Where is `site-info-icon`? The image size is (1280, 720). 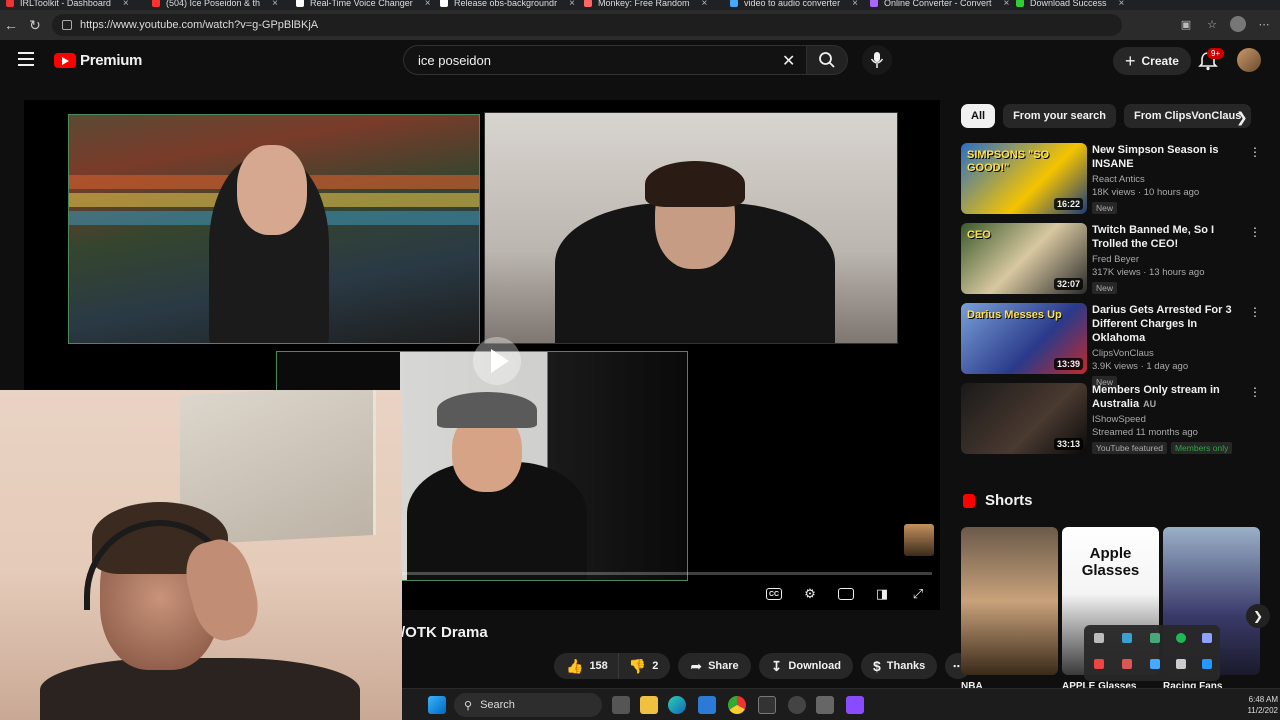 site-info-icon is located at coordinates (67, 25).